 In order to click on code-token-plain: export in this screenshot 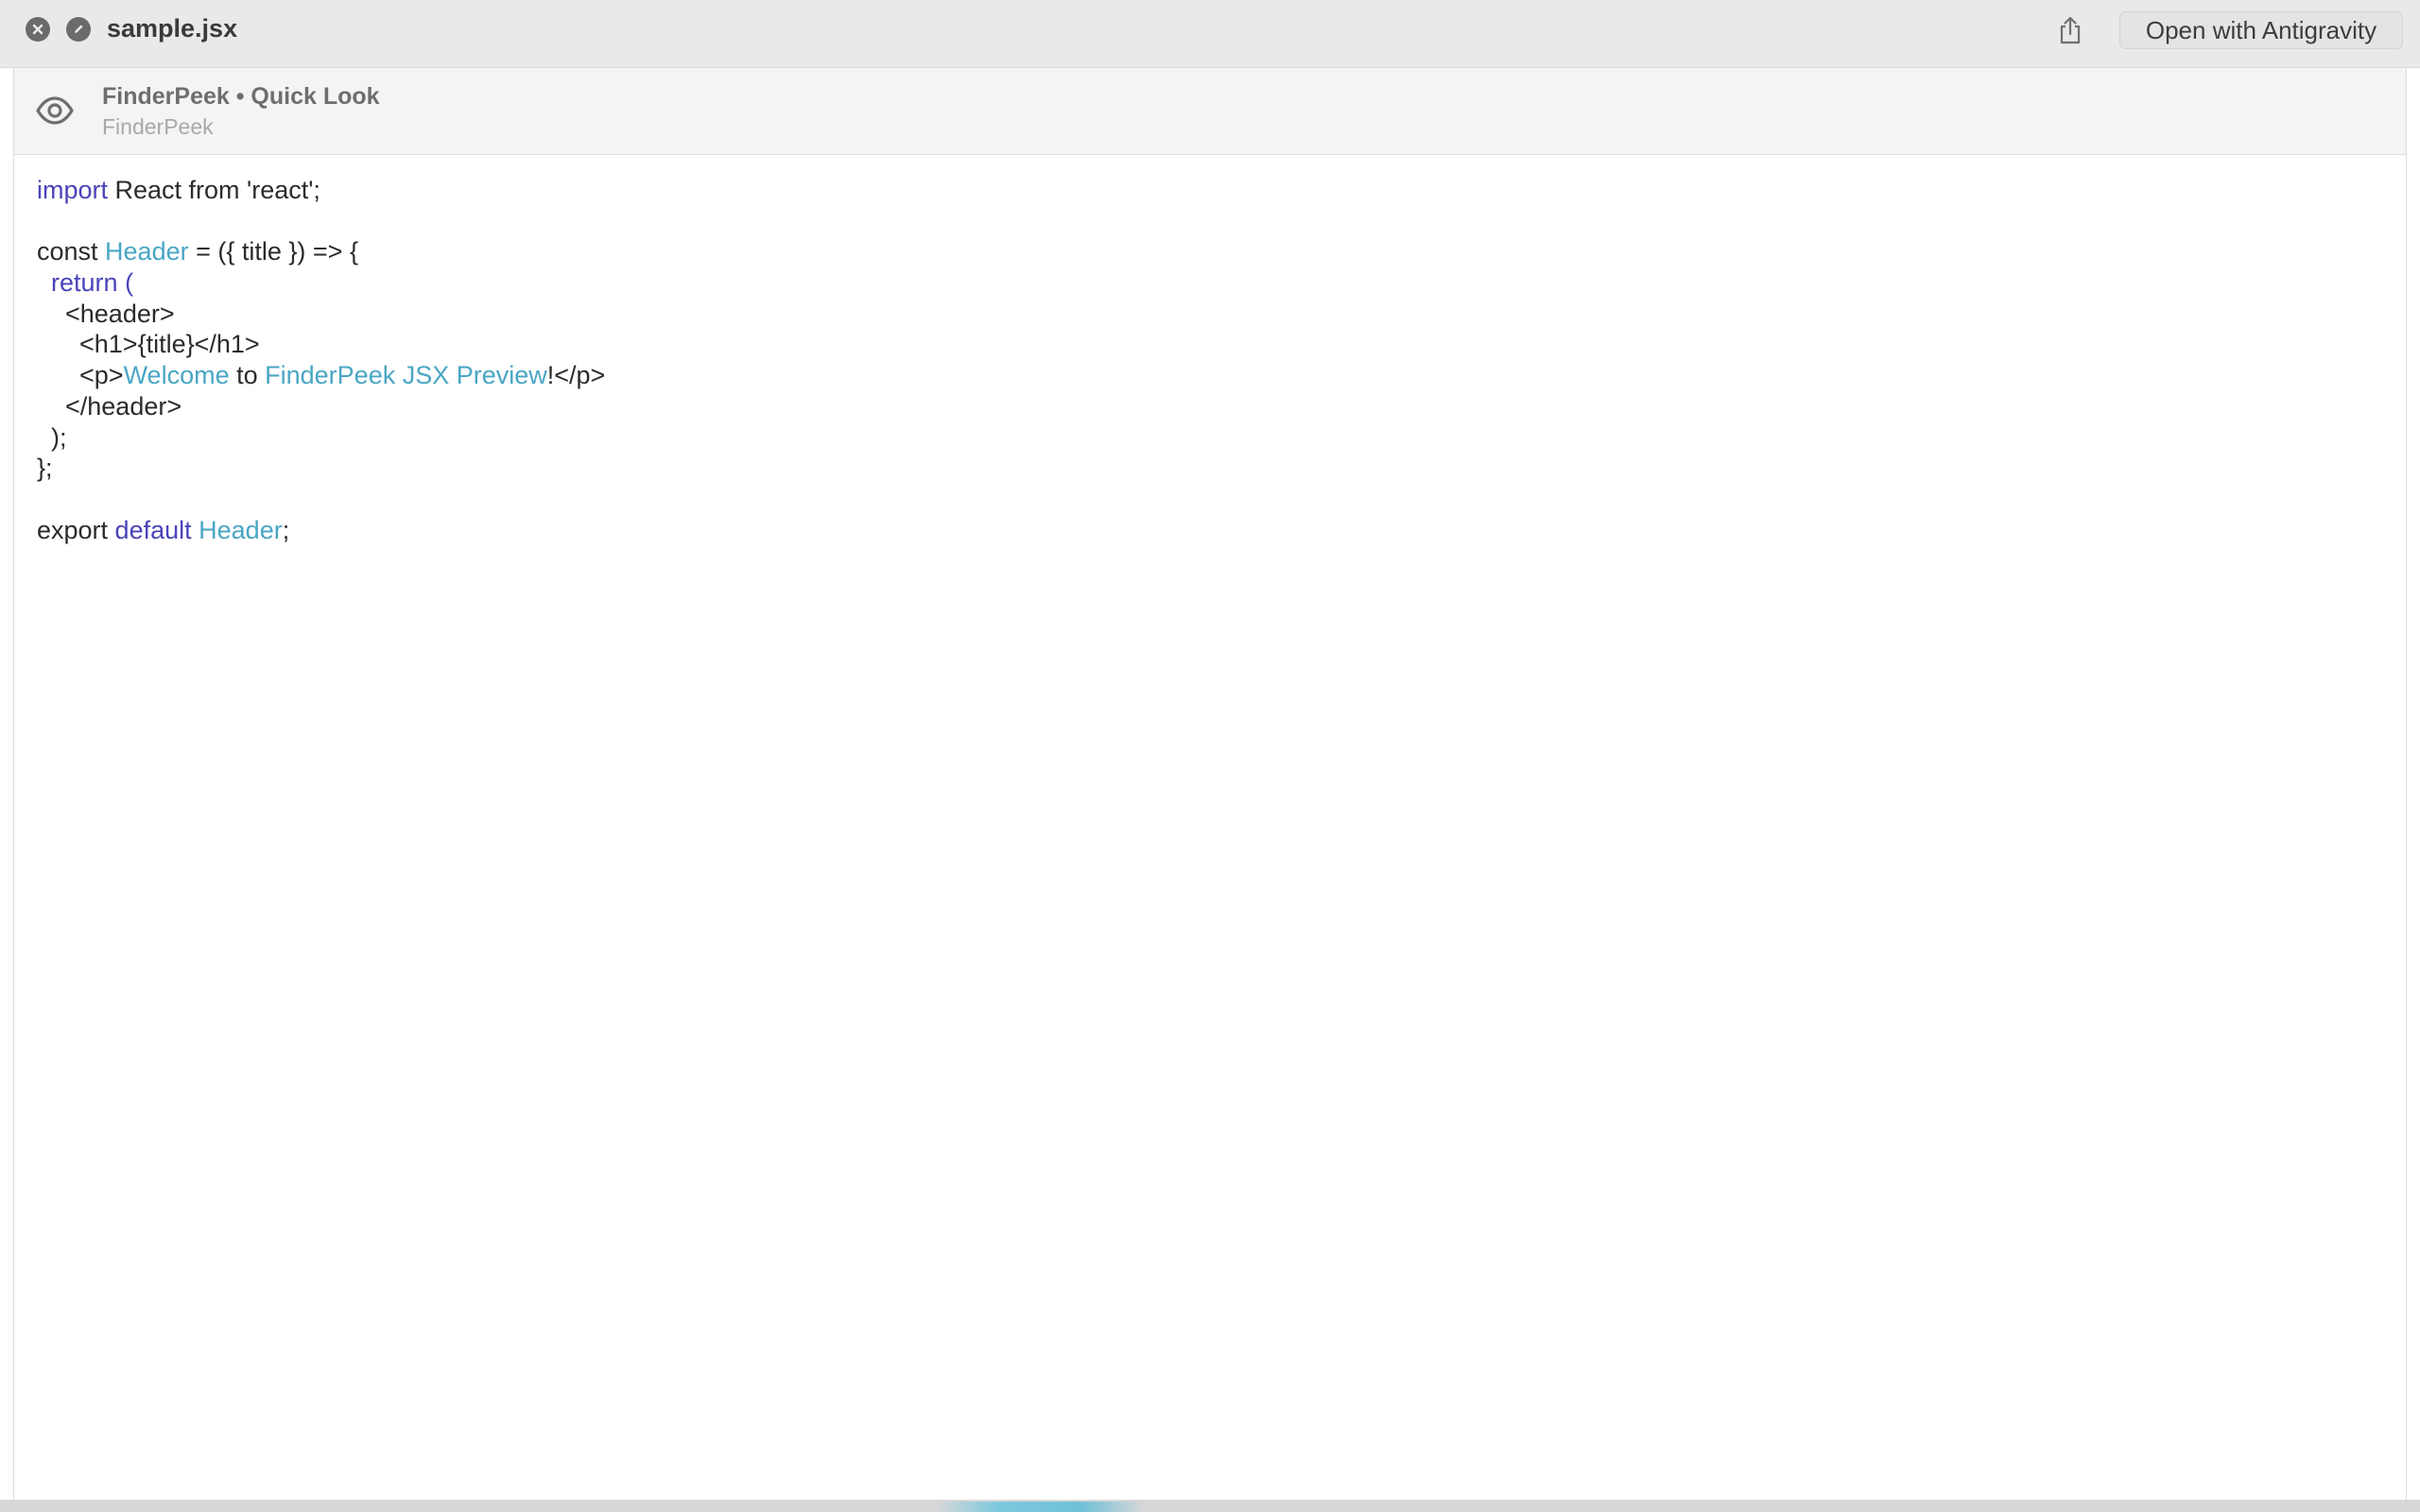, I will do `click(76, 529)`.